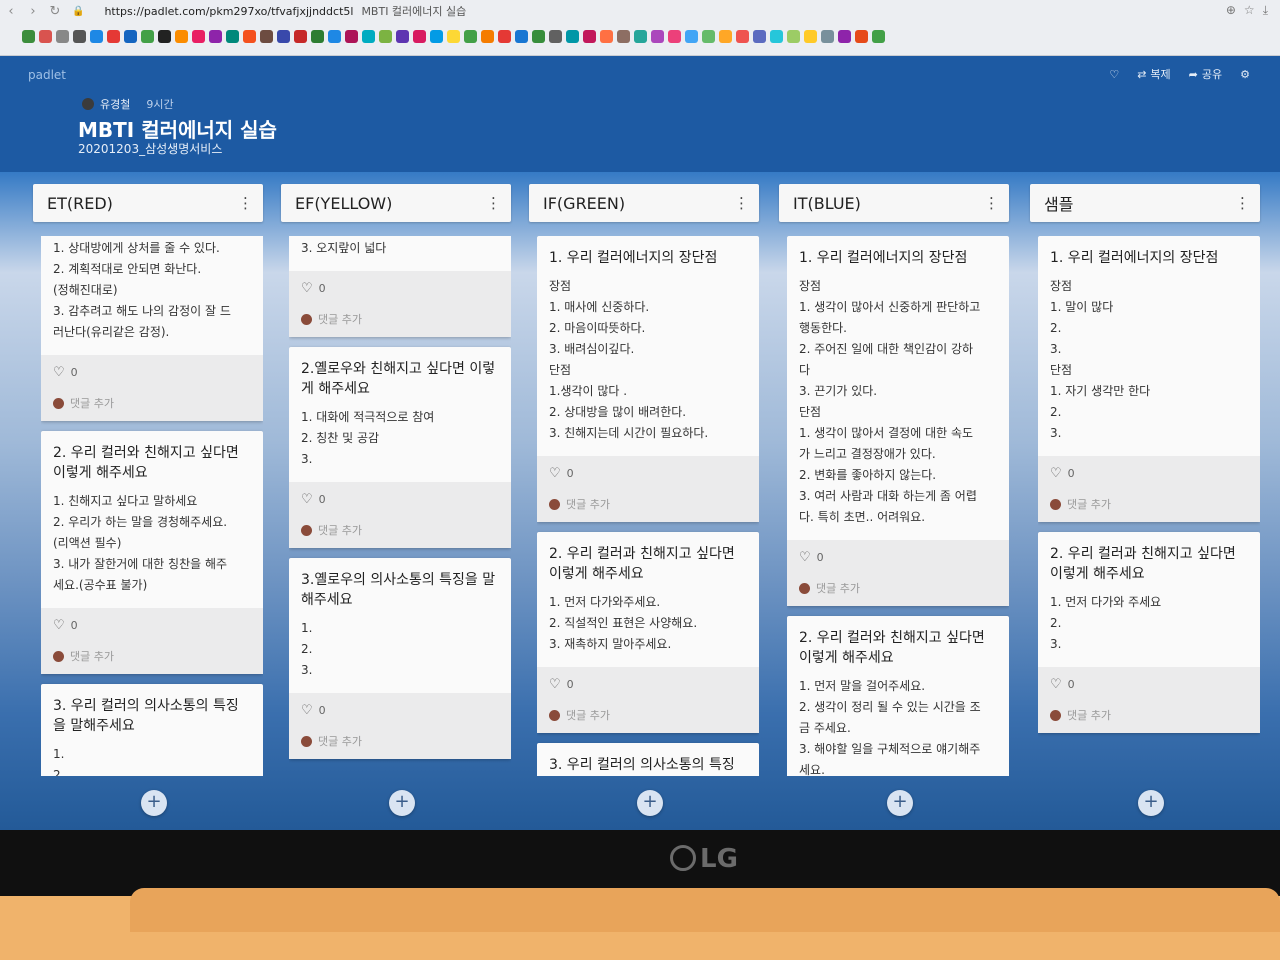 The height and width of the screenshot is (960, 1280). Describe the element at coordinates (1249, 10) in the screenshot. I see `star-icon: ☆` at that location.